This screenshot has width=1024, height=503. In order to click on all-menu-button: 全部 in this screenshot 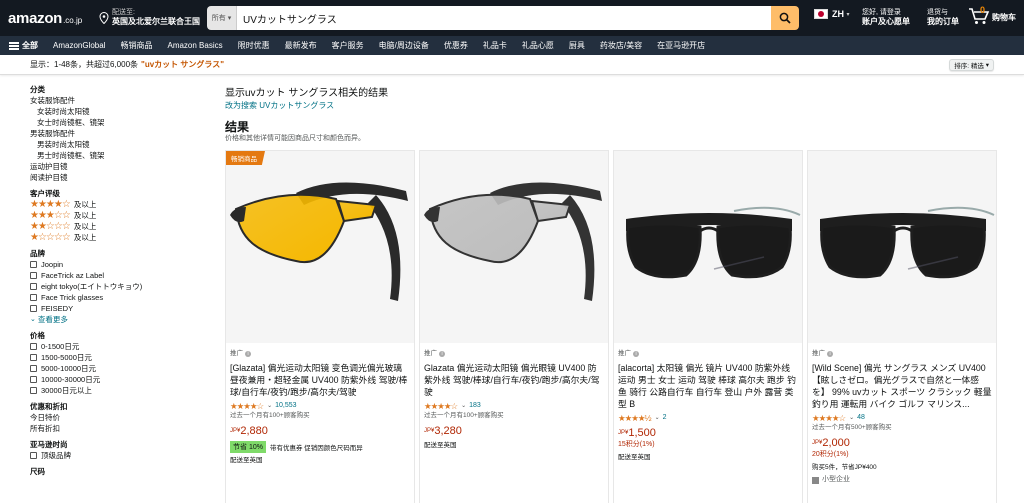, I will do `click(23, 45)`.